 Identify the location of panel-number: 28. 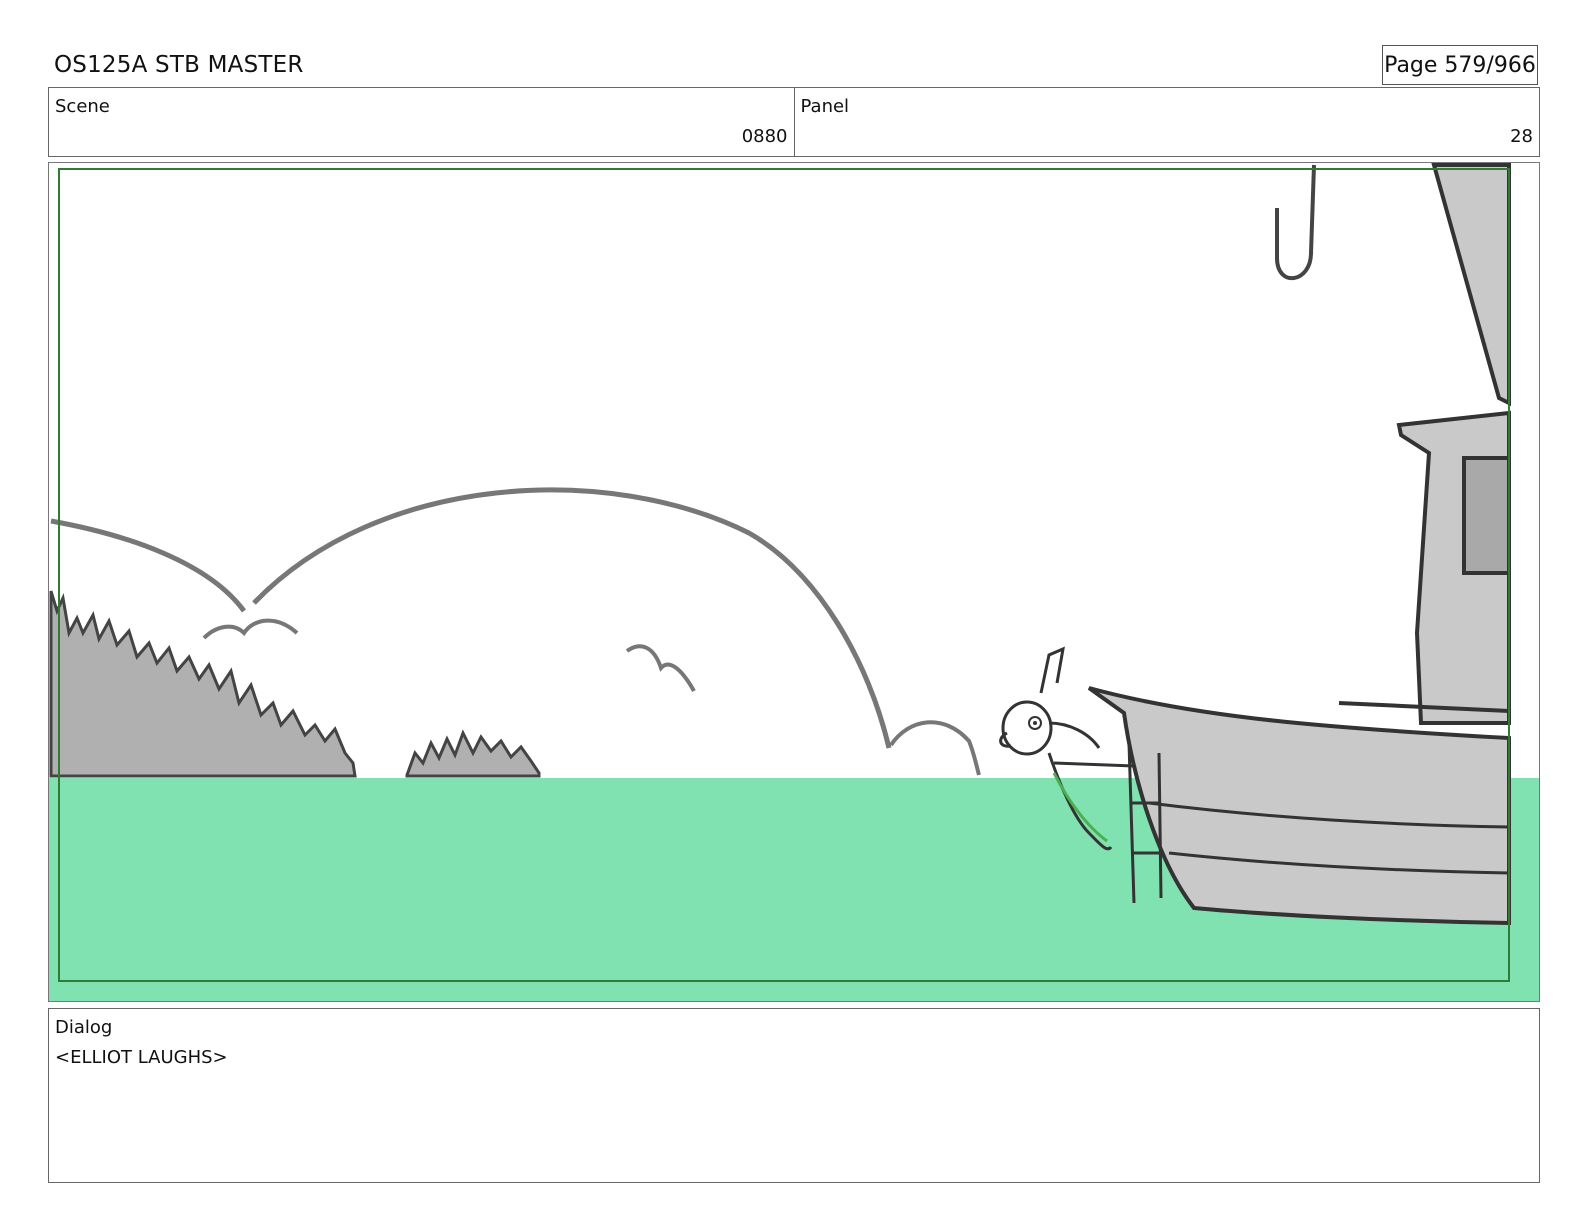
(1521, 136).